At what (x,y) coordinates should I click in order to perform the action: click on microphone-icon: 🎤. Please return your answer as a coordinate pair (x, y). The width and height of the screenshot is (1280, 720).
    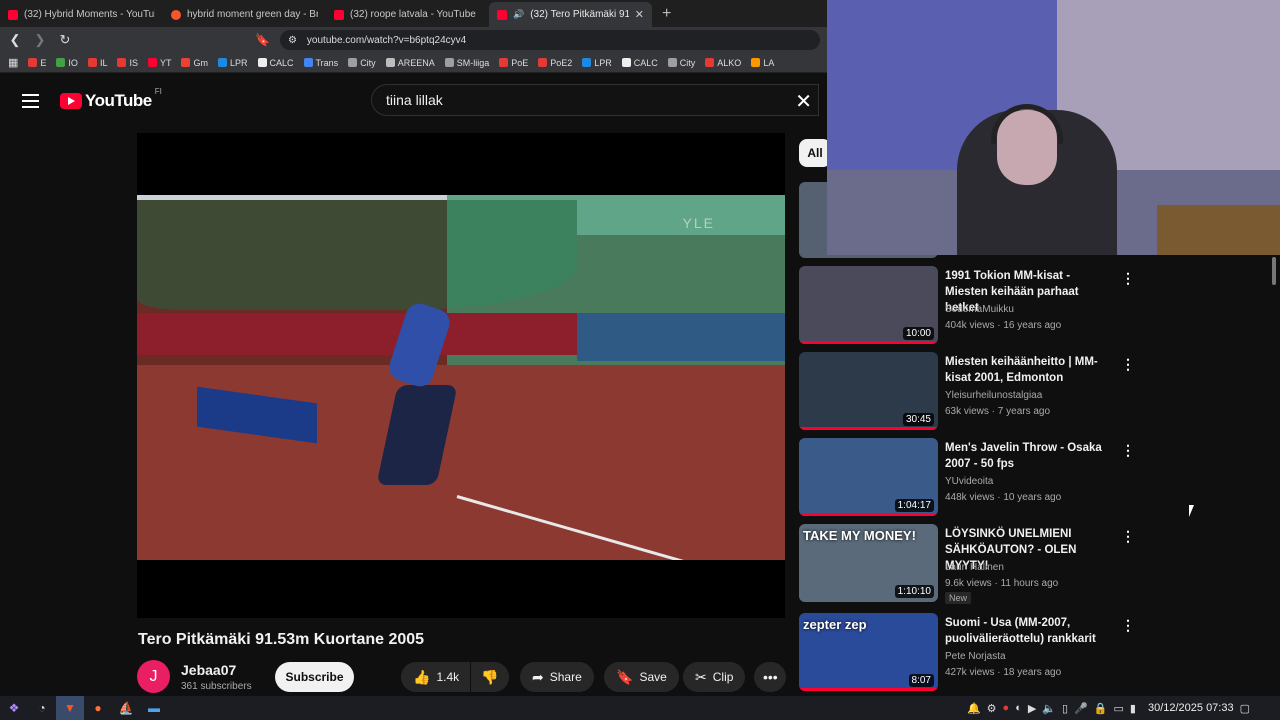
    Looking at the image, I should click on (1081, 708).